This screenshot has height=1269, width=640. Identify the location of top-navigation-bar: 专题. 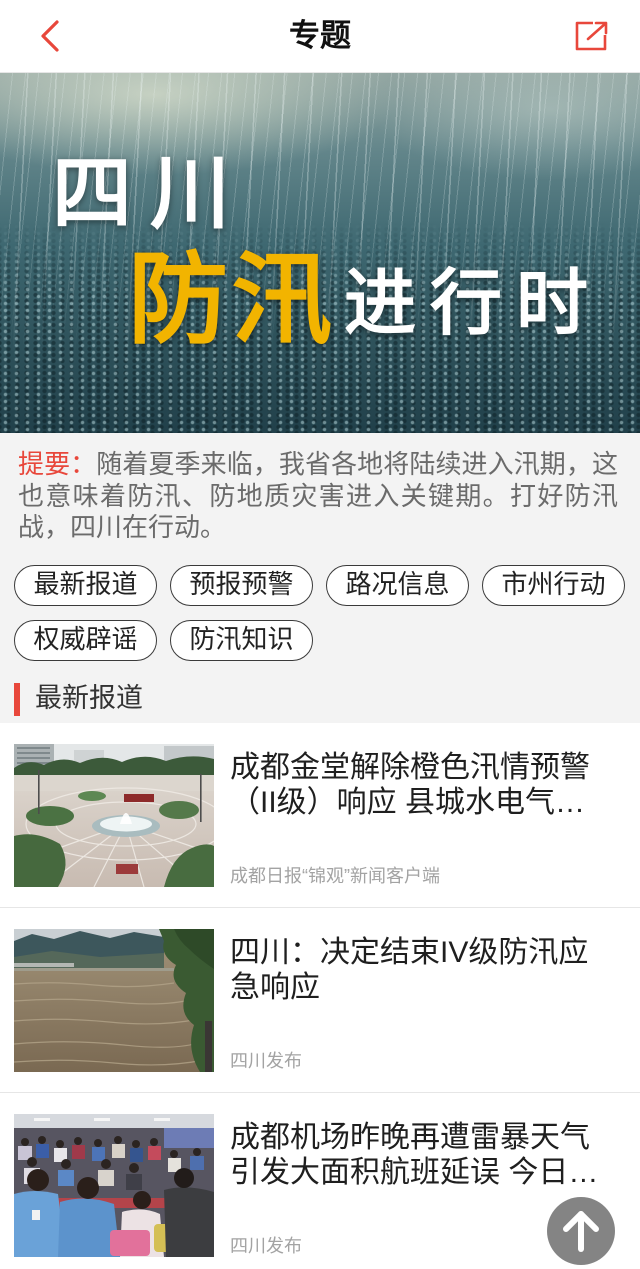
(320, 36).